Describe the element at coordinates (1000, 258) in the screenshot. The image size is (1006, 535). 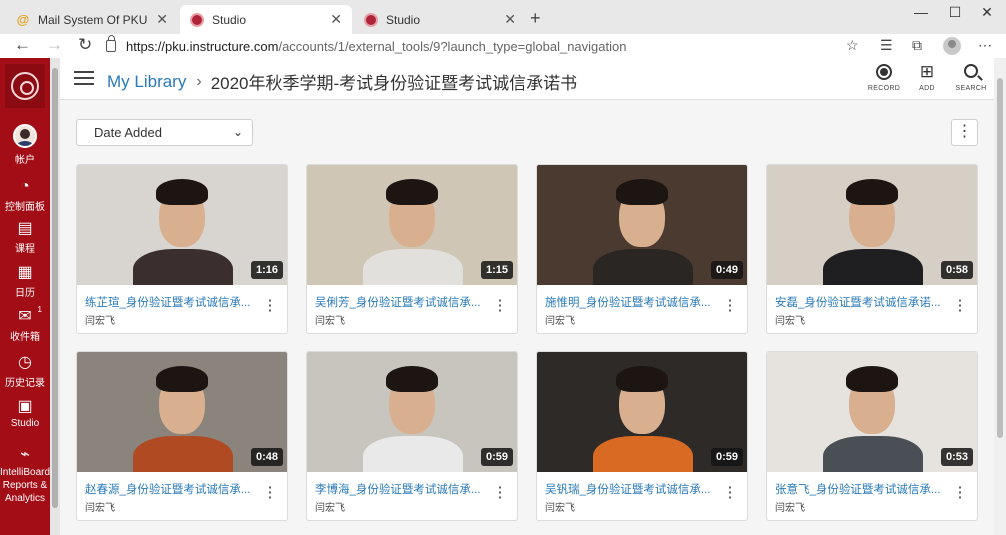
I see `page-scroll-thumb` at that location.